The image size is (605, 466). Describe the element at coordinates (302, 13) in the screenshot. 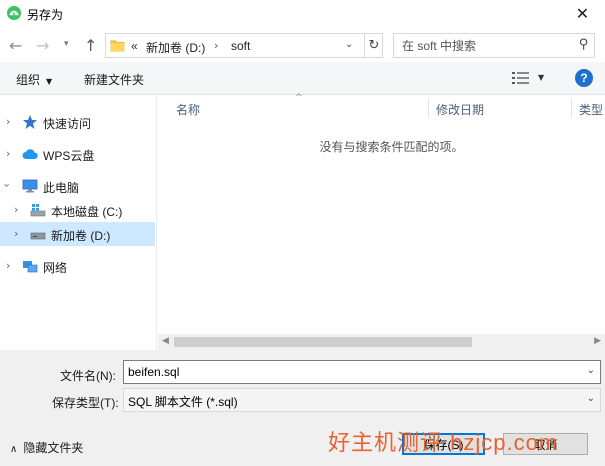

I see `title-bar: 另存为 ✕` at that location.